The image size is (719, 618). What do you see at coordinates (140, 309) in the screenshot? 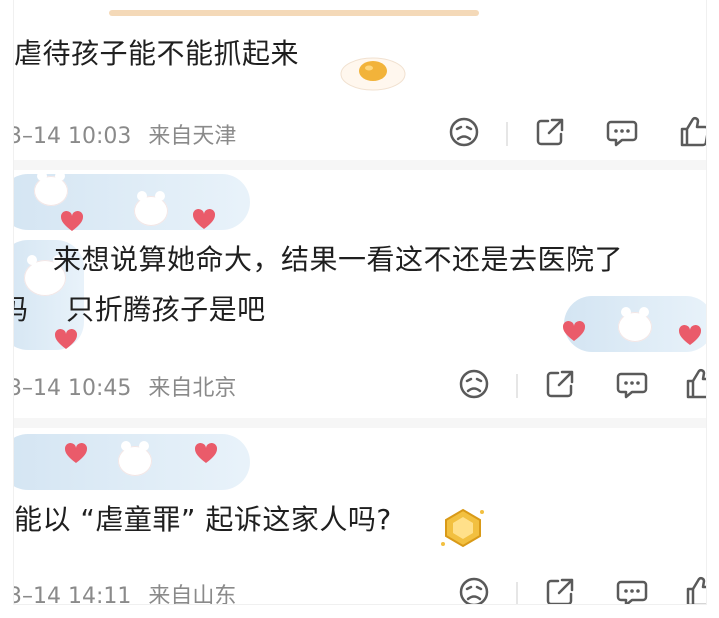
I see `comment-text: 吗 只折腾孩子是吧` at bounding box center [140, 309].